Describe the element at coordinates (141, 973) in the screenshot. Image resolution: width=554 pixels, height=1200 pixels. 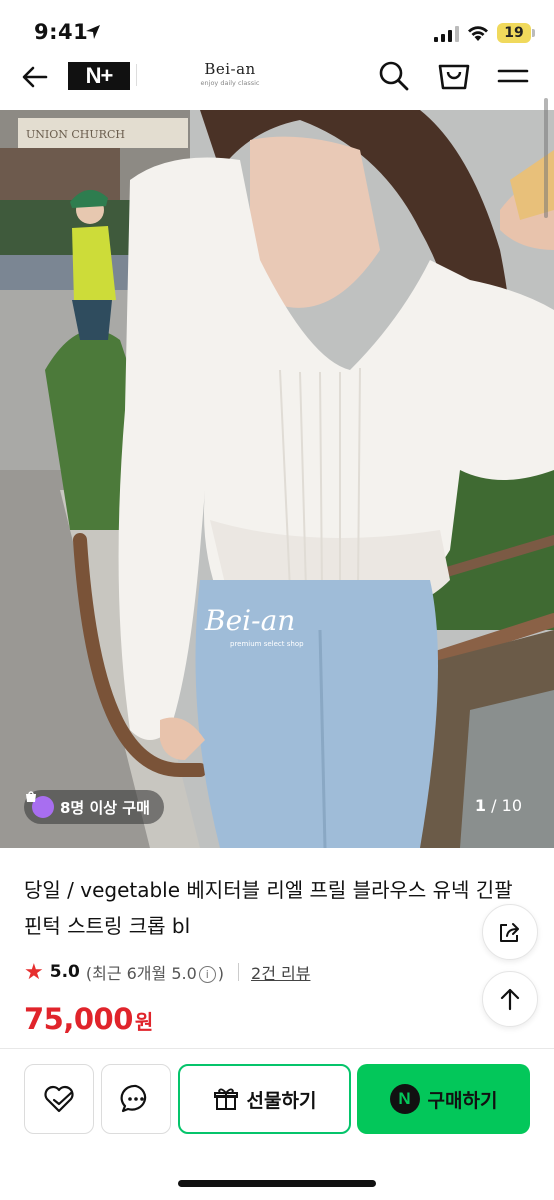
I see `rating-recent-text: (최근 6개월 5.0` at that location.